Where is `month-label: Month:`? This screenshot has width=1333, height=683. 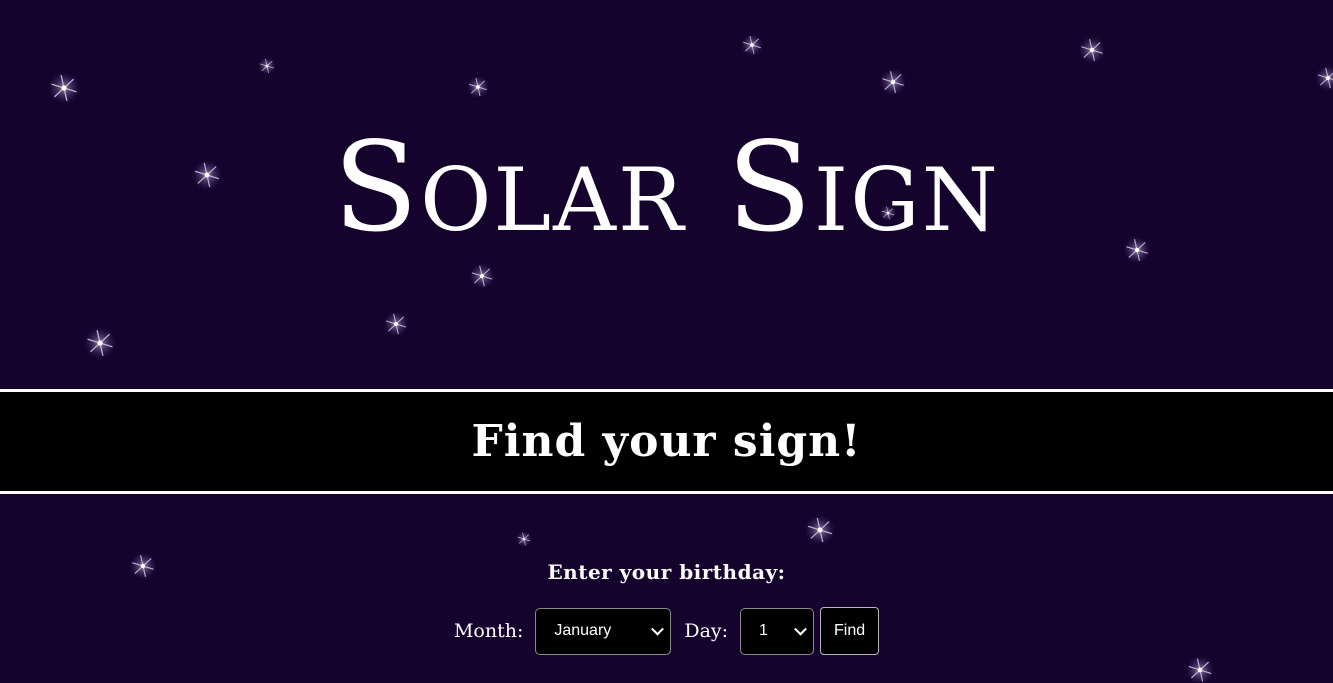 month-label: Month: is located at coordinates (488, 631).